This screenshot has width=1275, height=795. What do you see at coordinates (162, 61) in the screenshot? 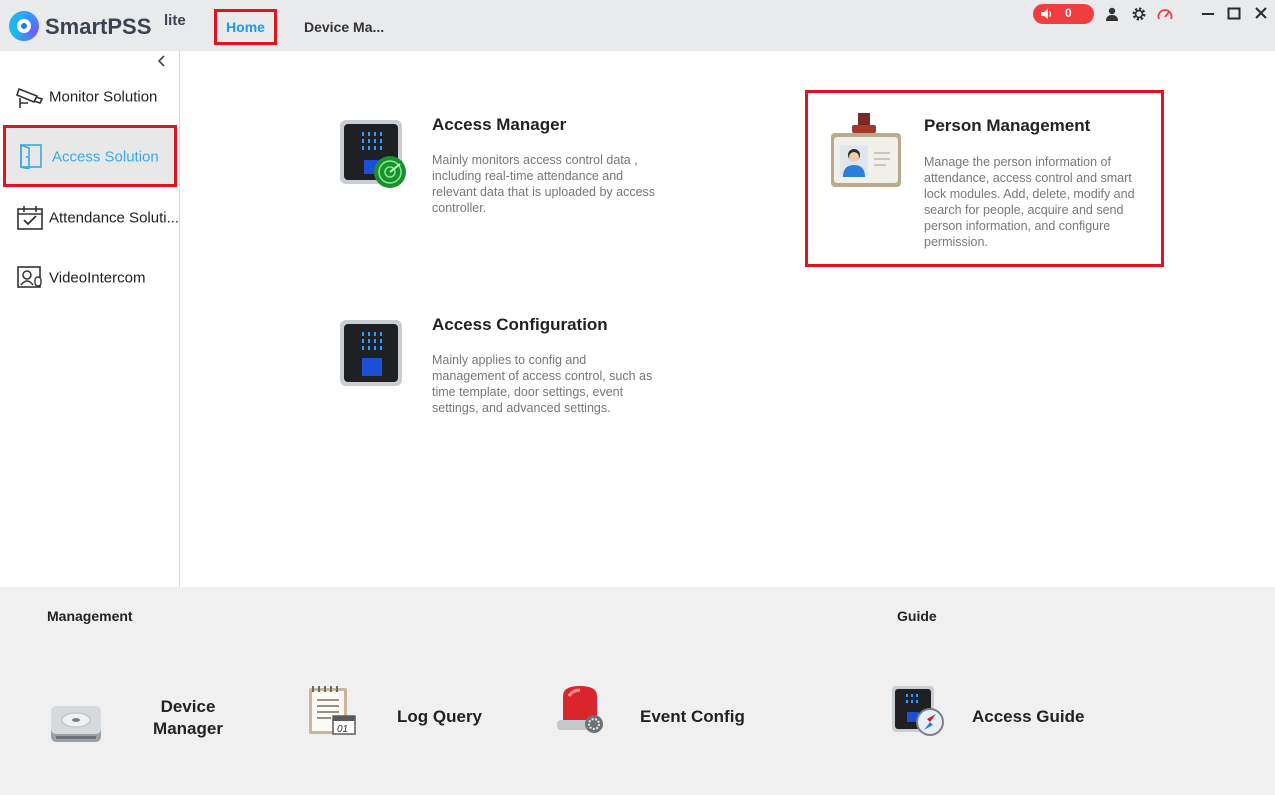
I see `chevron-left-icon` at bounding box center [162, 61].